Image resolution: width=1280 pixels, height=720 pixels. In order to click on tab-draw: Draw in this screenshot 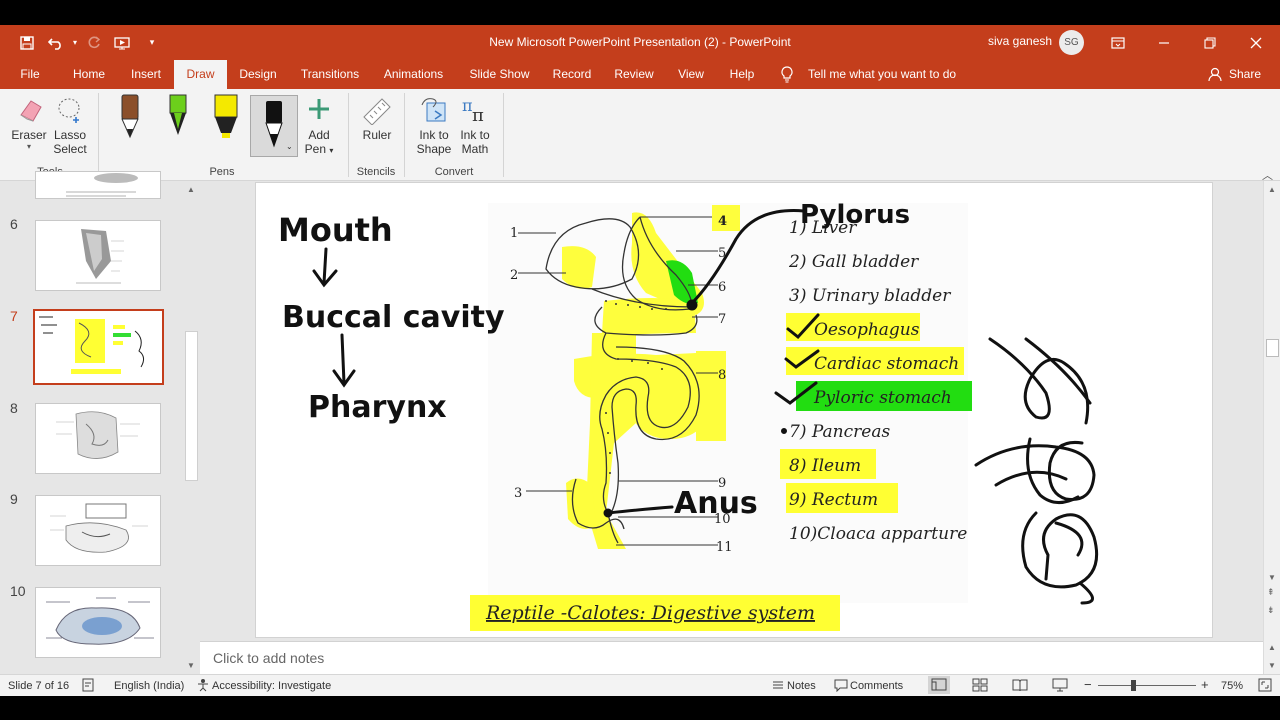, I will do `click(200, 74)`.